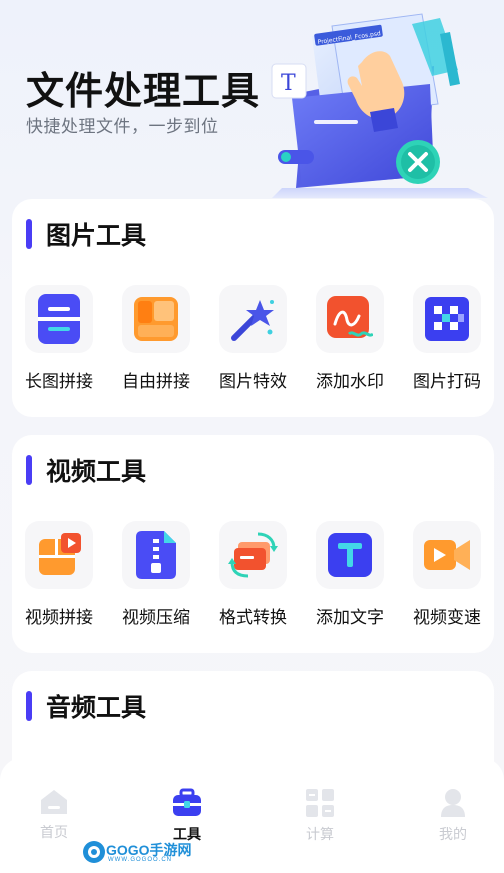 The width and height of the screenshot is (504, 873). Describe the element at coordinates (253, 382) in the screenshot. I see `tool-label: 图片特效` at that location.